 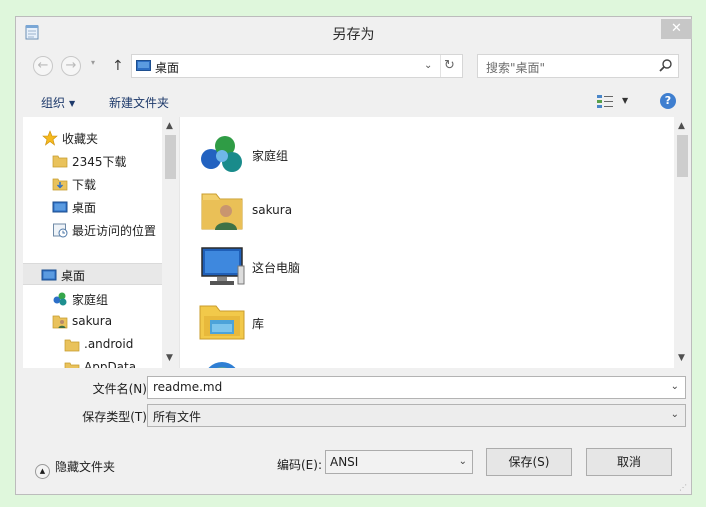 I want to click on address-divider, so click(x=440, y=66).